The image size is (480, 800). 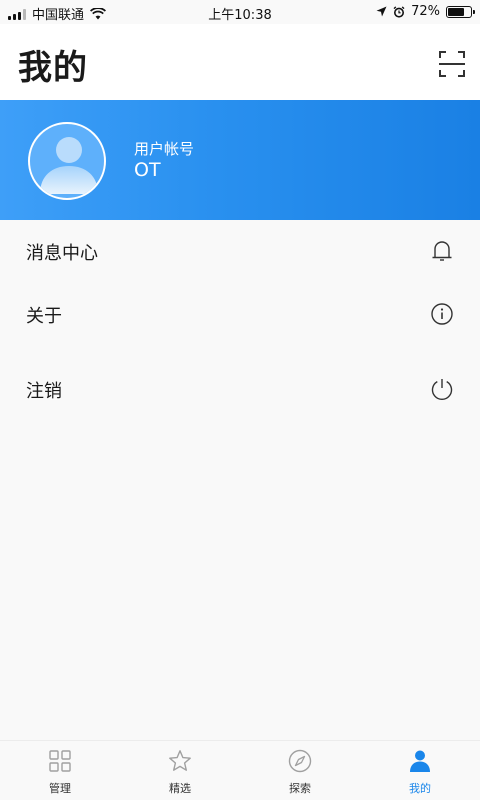 What do you see at coordinates (420, 761) in the screenshot?
I see `person-icon` at bounding box center [420, 761].